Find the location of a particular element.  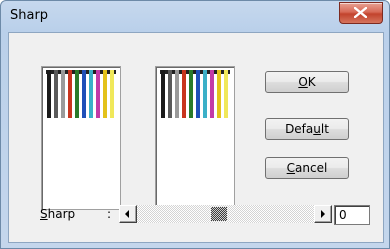

ok-button: OK is located at coordinates (307, 82).